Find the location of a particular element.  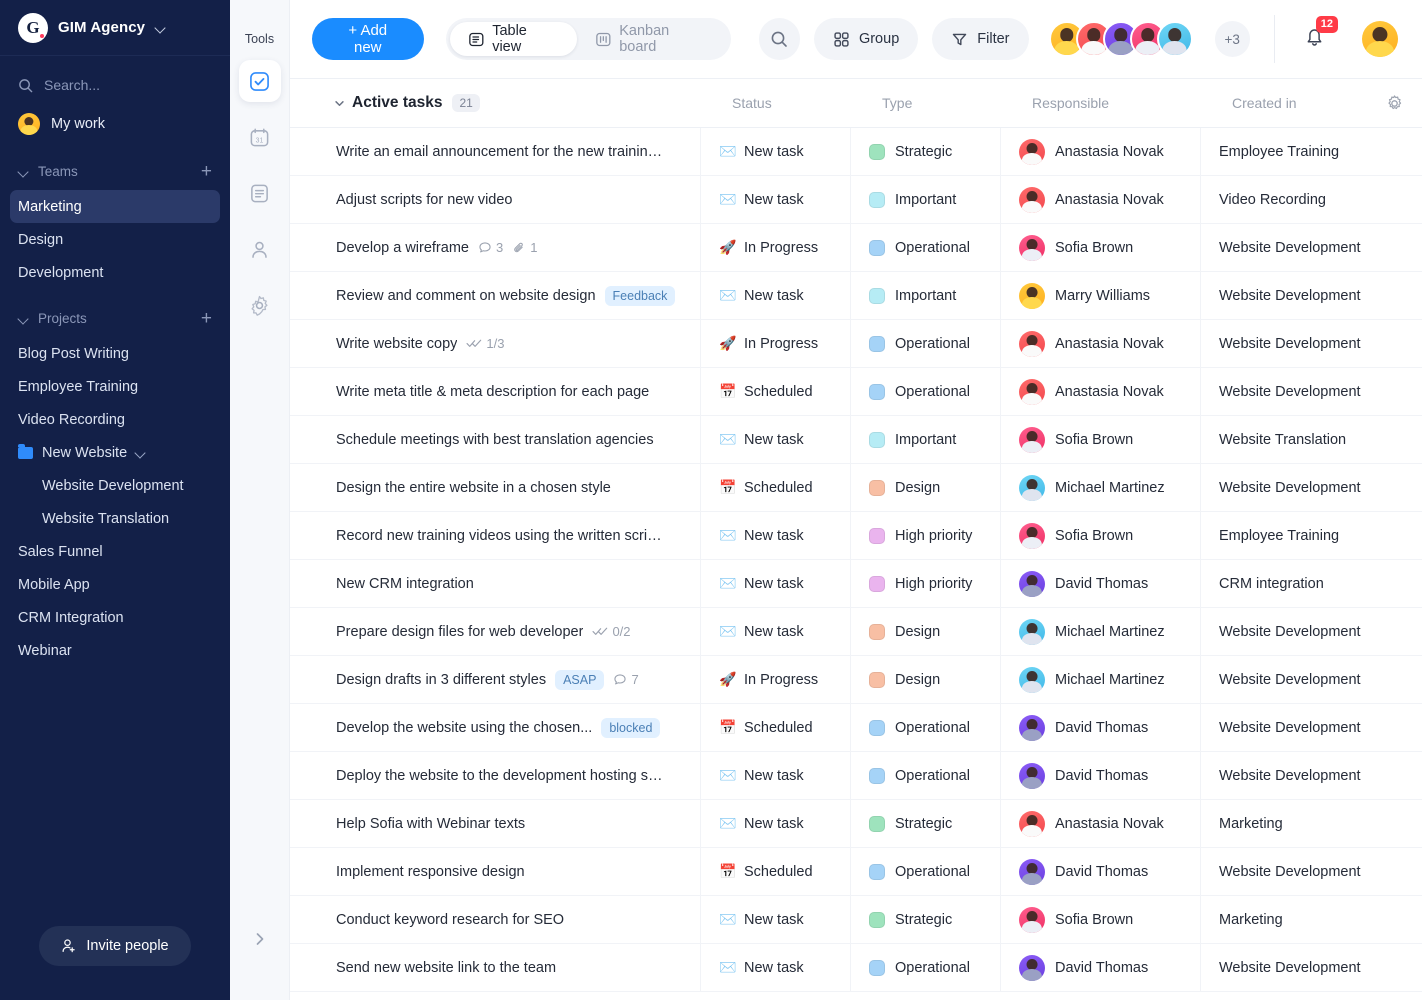

sidebar-item-crm-integration: CRM Integration is located at coordinates (115, 617).